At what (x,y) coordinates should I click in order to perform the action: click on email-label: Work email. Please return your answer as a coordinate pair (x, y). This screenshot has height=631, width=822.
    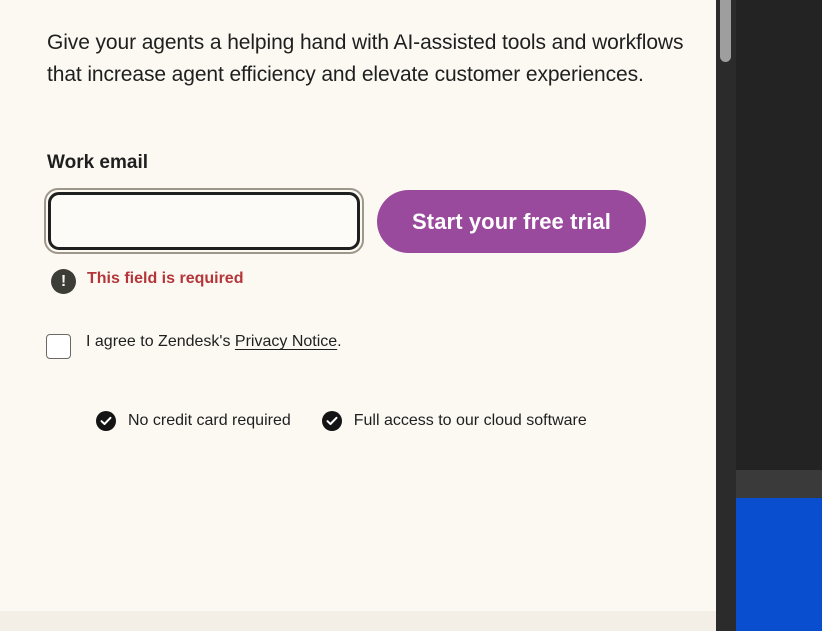
    Looking at the image, I should click on (98, 162).